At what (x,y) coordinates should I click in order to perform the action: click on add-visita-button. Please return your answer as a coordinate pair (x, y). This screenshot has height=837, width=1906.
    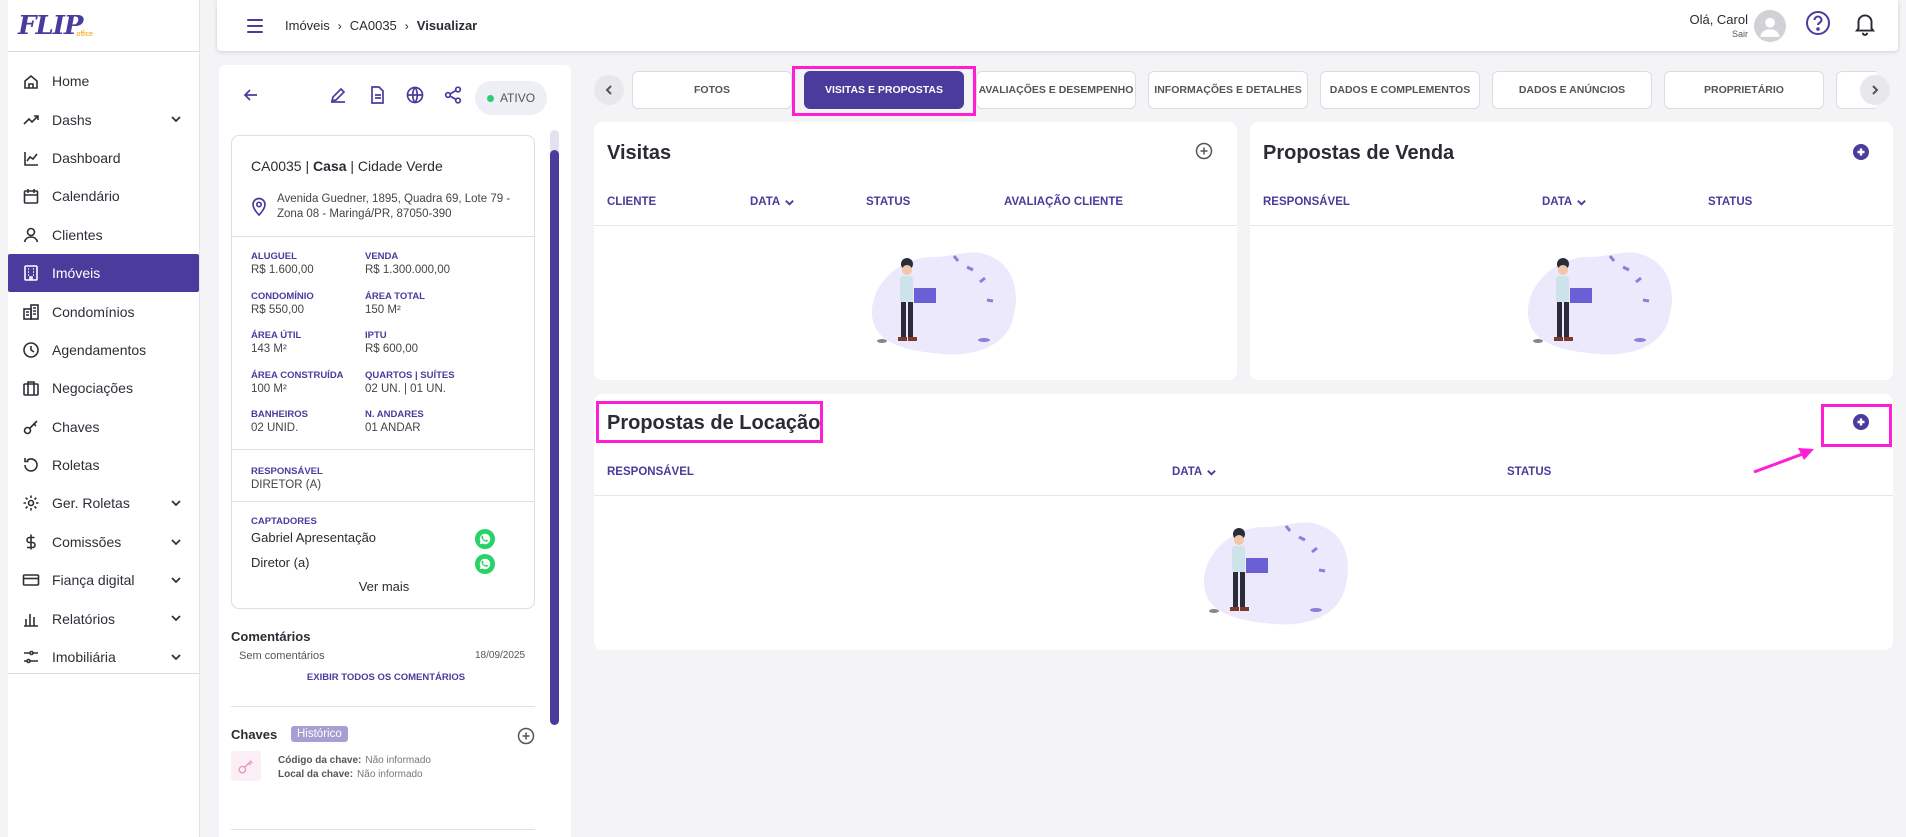
    Looking at the image, I should click on (1204, 153).